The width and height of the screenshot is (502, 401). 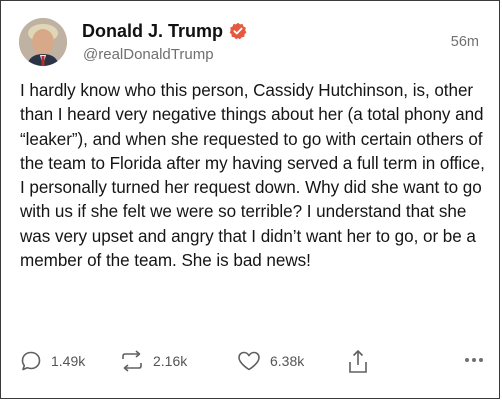 What do you see at coordinates (68, 361) in the screenshot?
I see `reply-count: 1.49k` at bounding box center [68, 361].